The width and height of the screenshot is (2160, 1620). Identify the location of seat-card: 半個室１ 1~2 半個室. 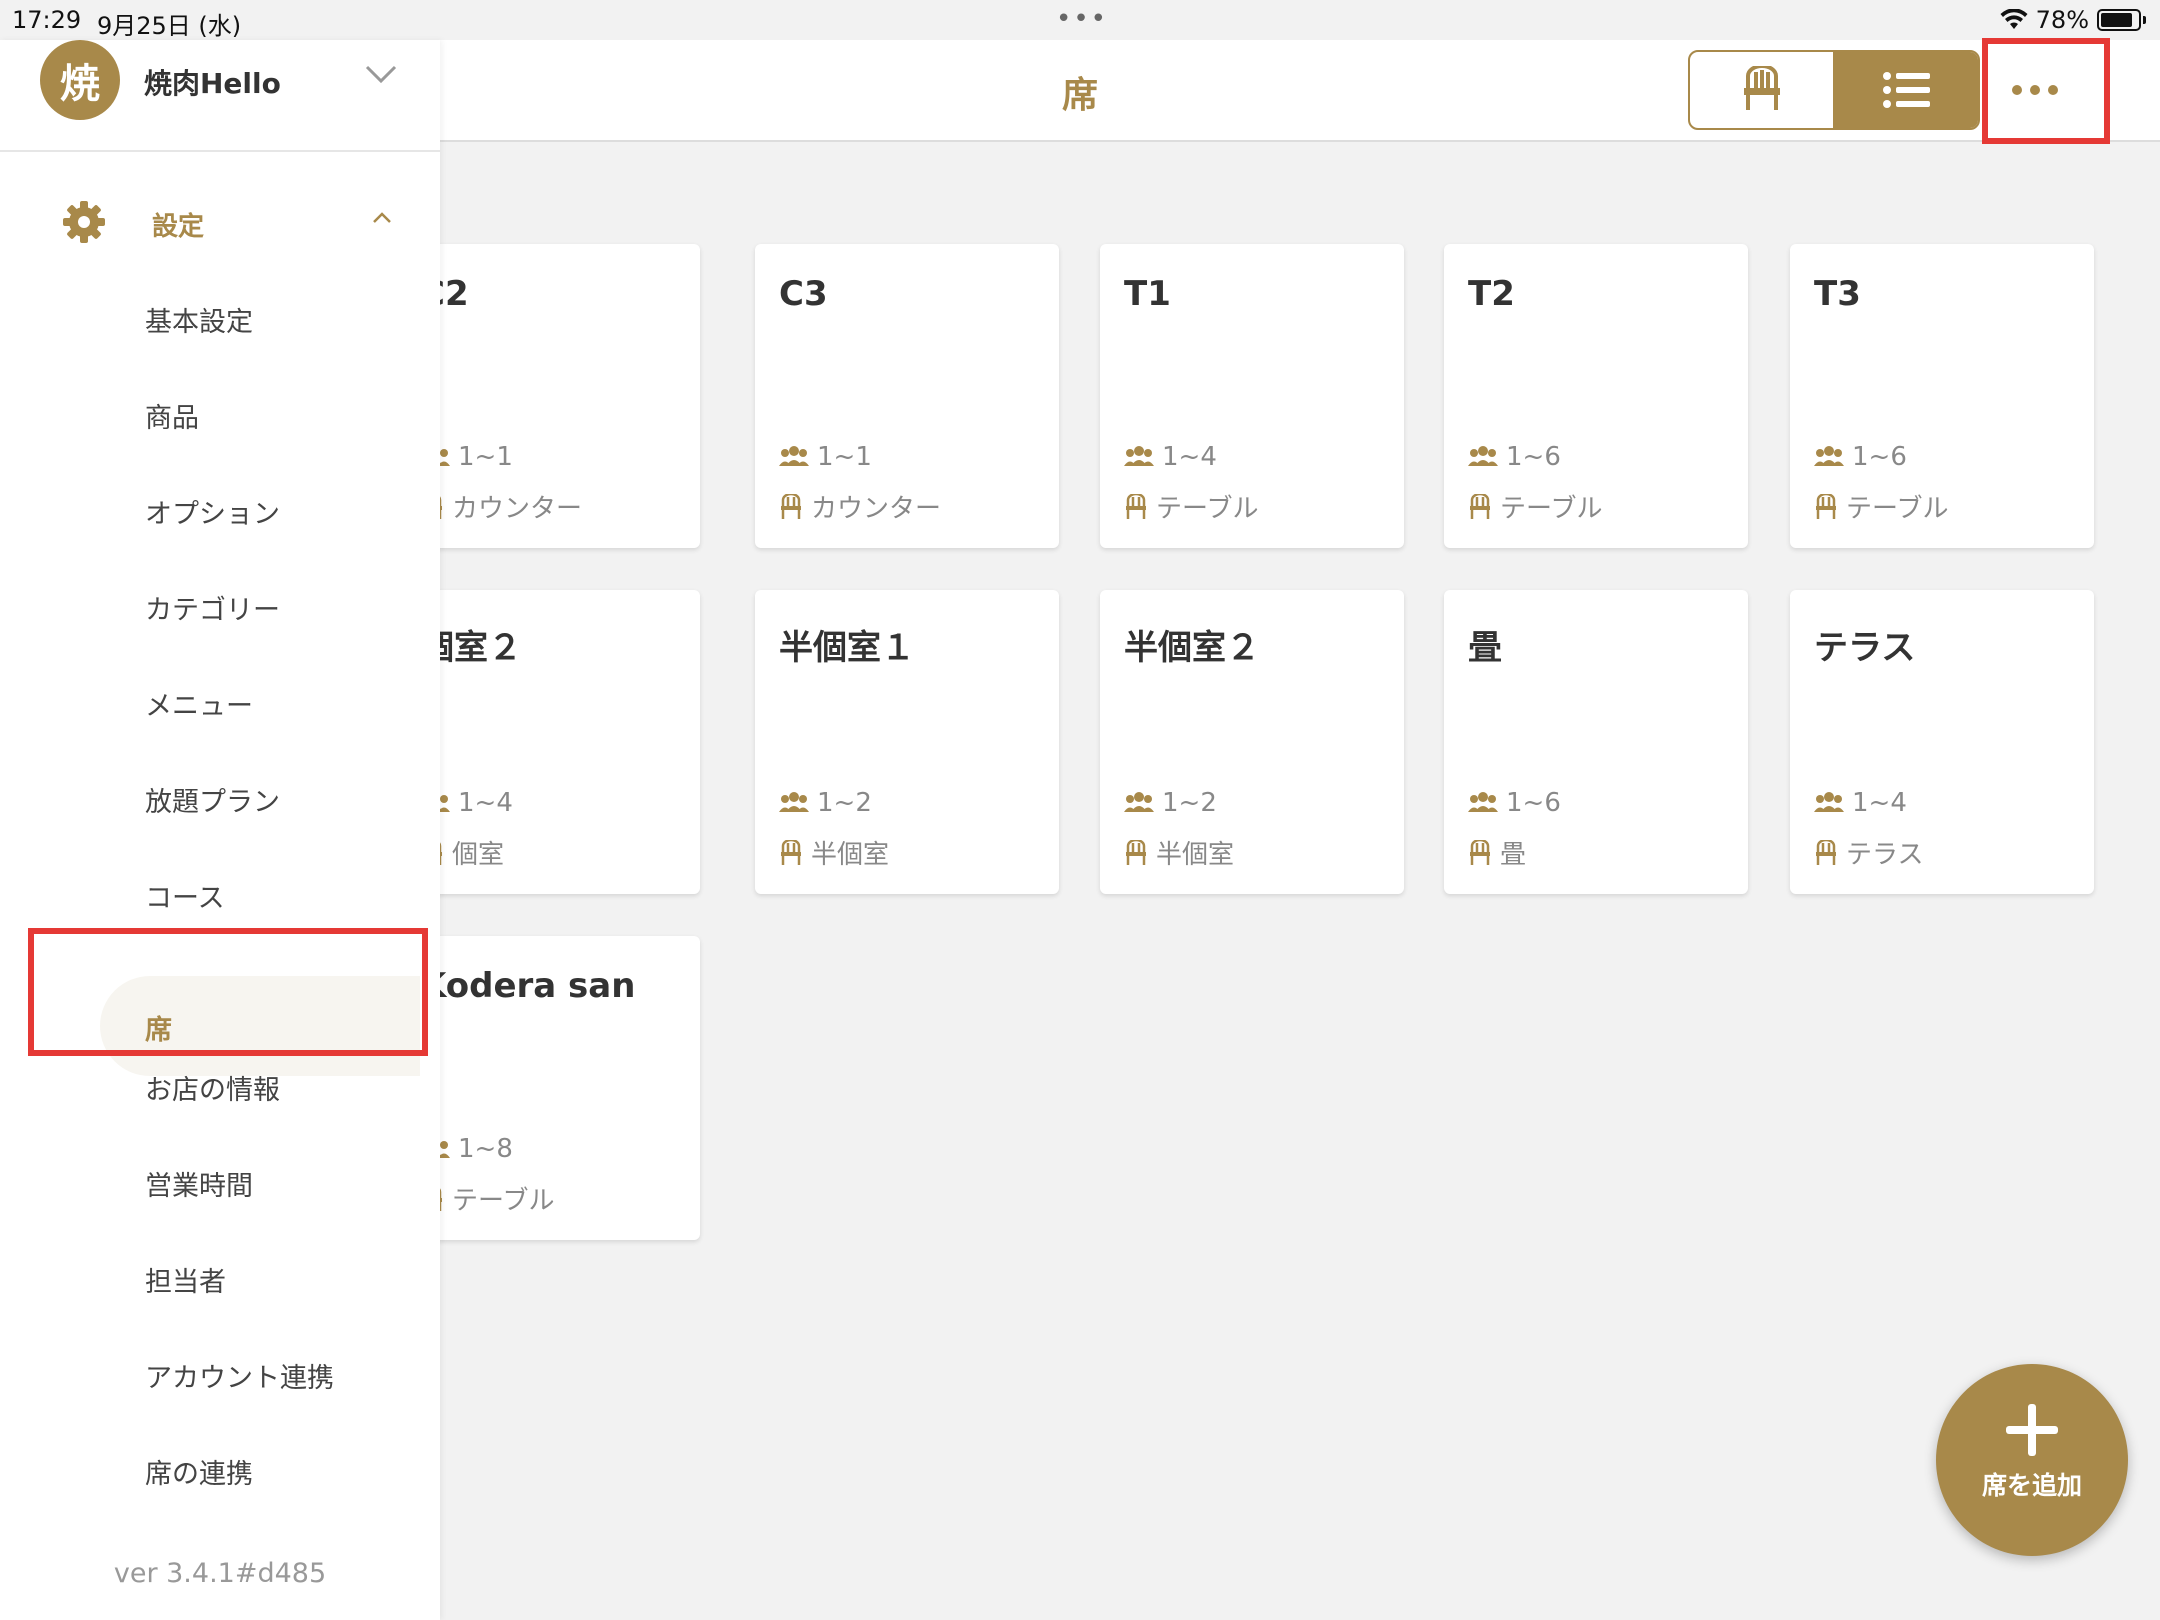
(907, 742).